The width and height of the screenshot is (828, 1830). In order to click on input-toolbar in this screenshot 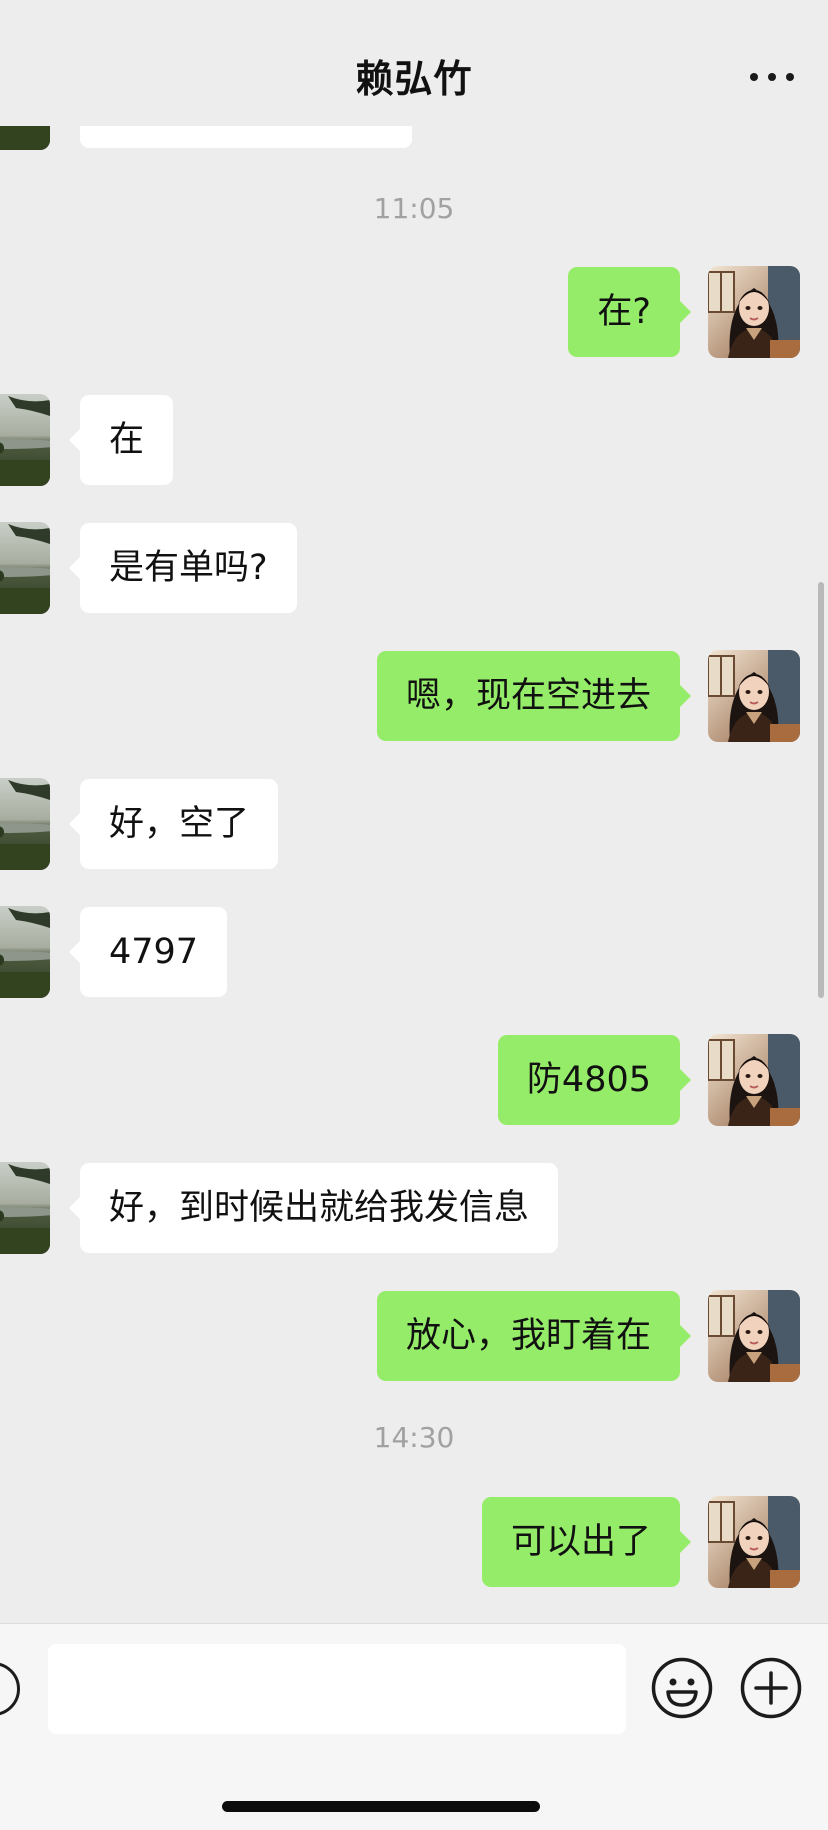, I will do `click(414, 1726)`.